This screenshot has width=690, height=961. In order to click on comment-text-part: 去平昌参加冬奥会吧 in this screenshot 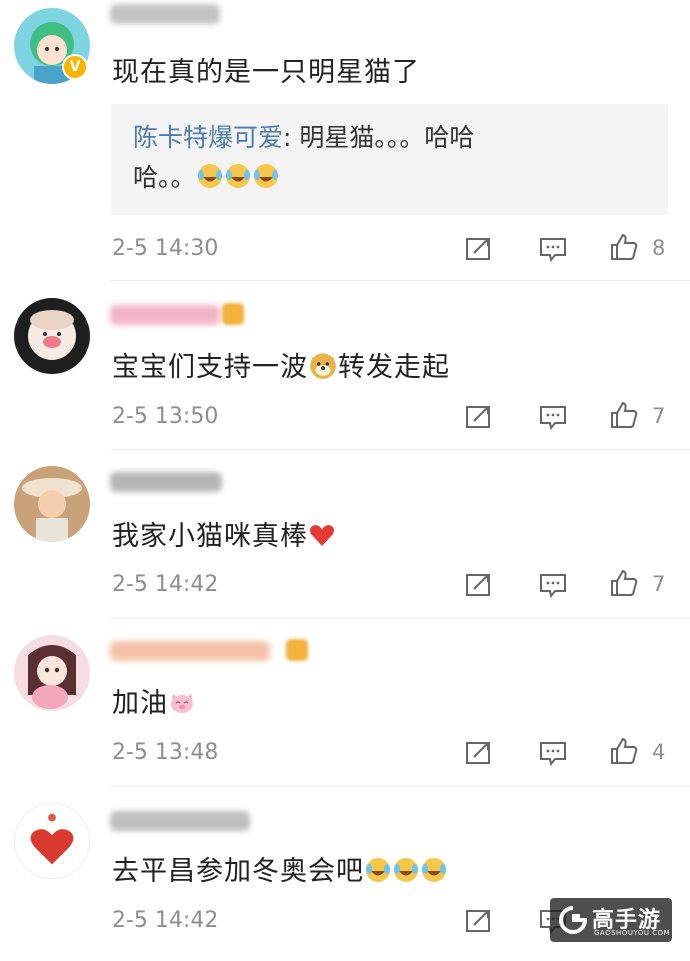, I will do `click(238, 871)`.